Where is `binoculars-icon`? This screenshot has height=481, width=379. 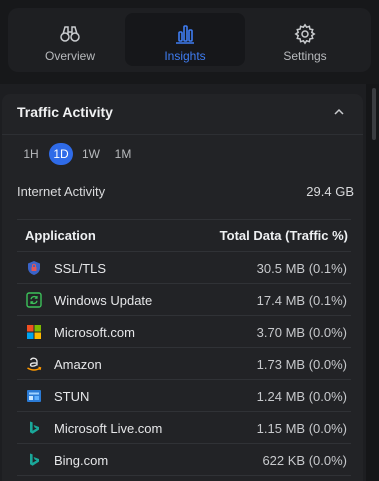 binoculars-icon is located at coordinates (70, 34).